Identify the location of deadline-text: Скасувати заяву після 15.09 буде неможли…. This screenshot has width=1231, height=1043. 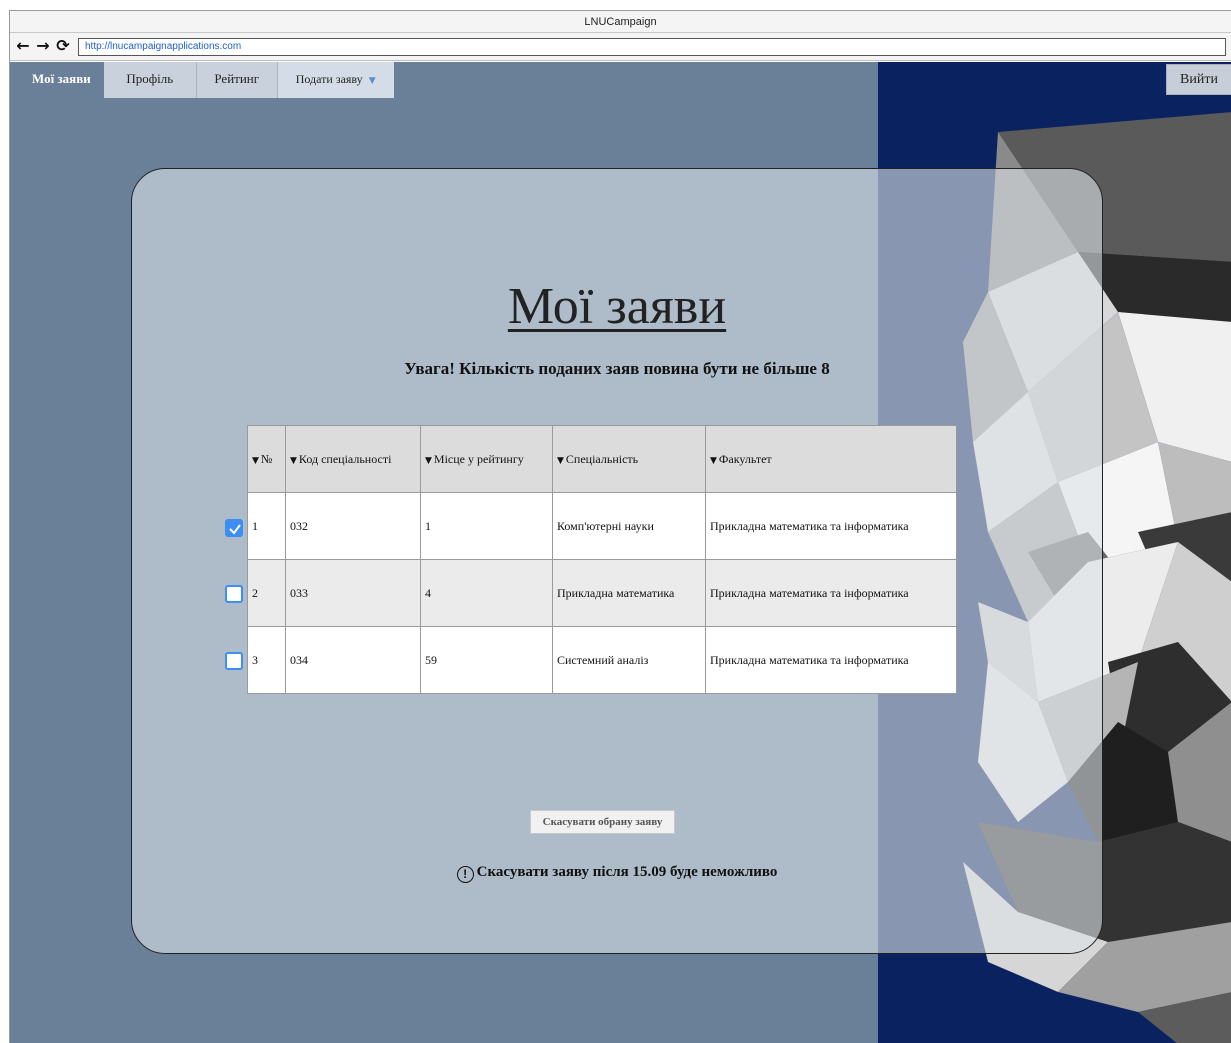
(627, 872).